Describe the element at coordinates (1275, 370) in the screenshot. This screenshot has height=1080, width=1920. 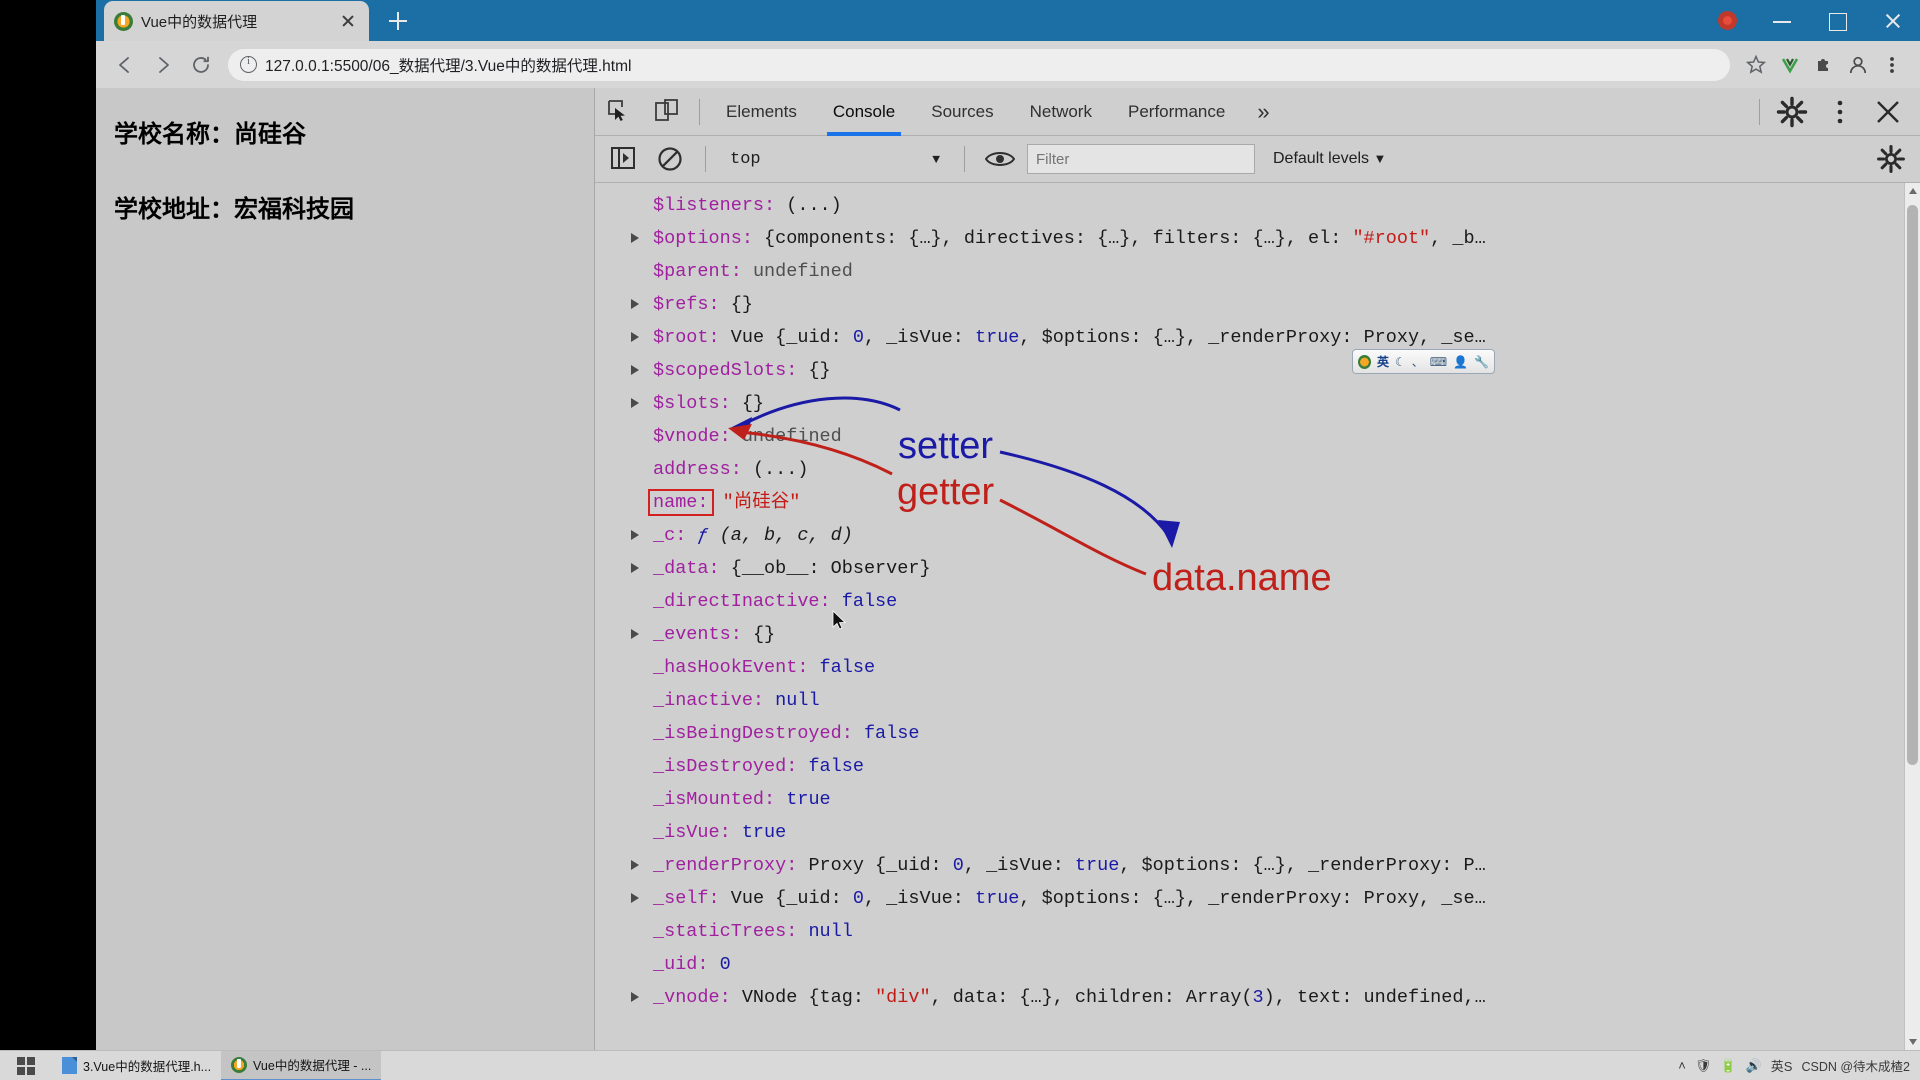
I see `console-property-row: $scopedSlots: {}` at that location.